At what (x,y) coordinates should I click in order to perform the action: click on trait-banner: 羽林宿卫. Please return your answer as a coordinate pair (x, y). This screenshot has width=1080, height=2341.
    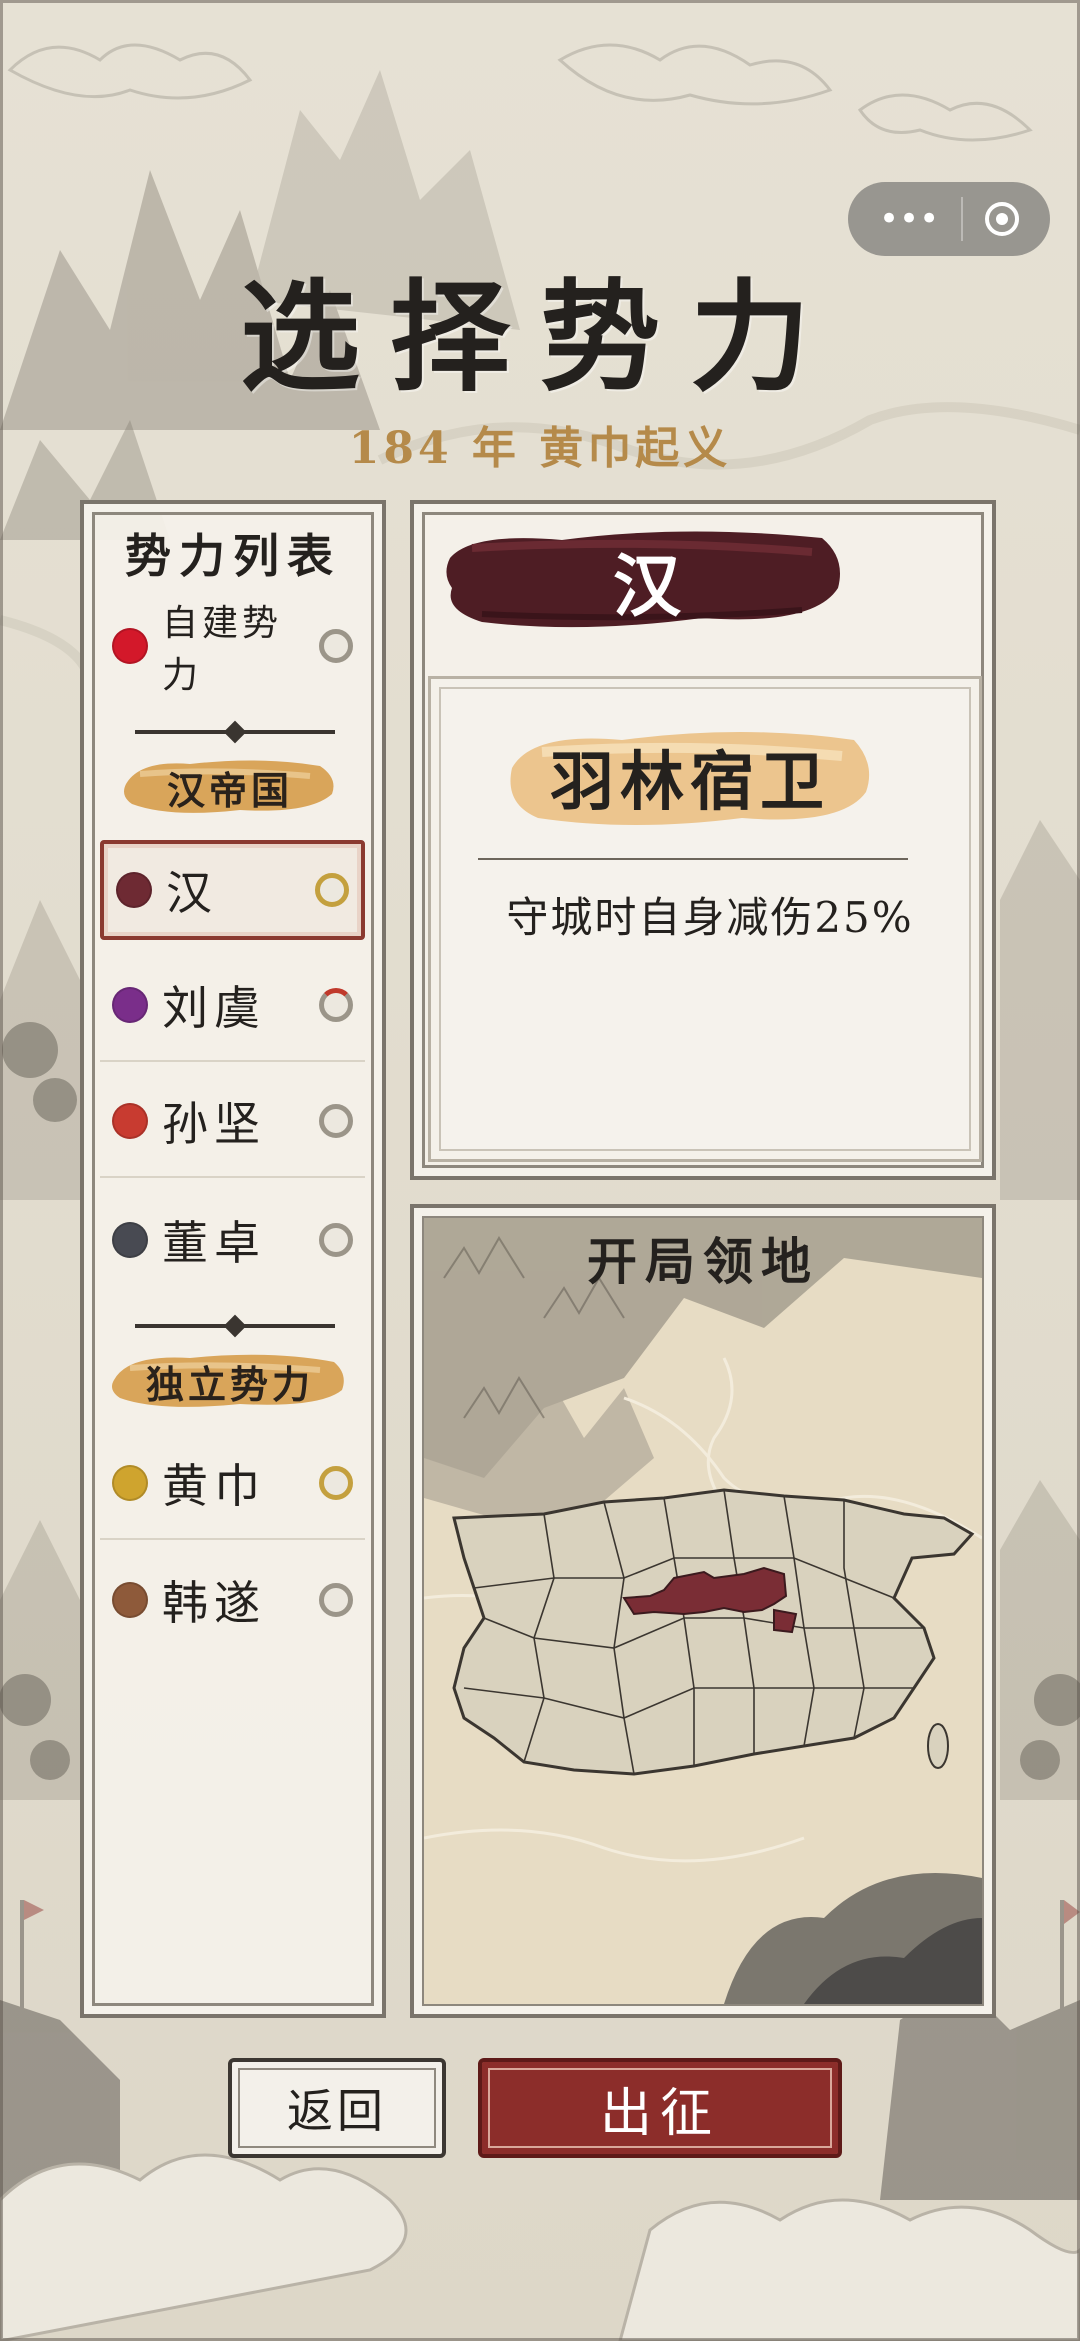
    Looking at the image, I should click on (690, 777).